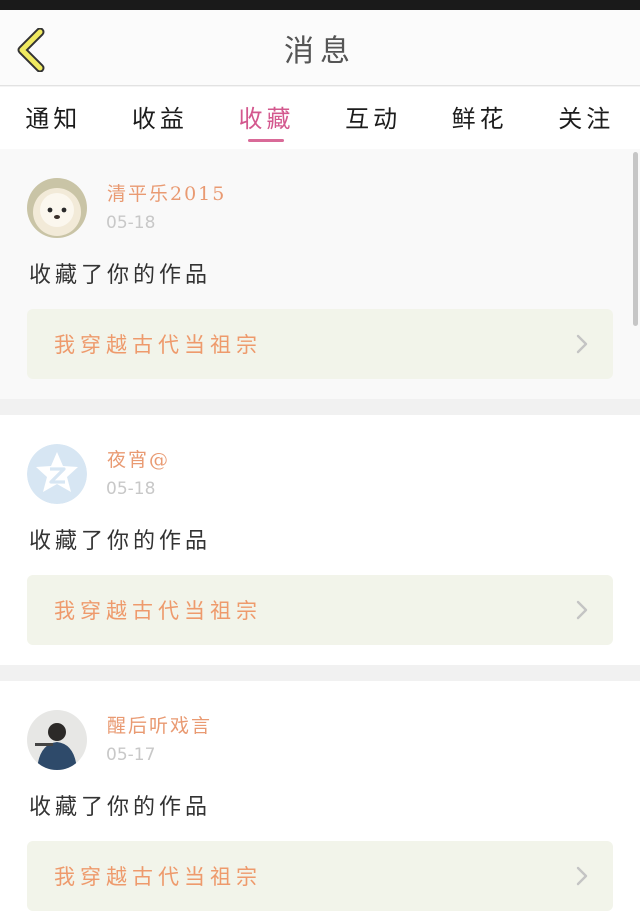  I want to click on tab-label: 收益, so click(159, 119).